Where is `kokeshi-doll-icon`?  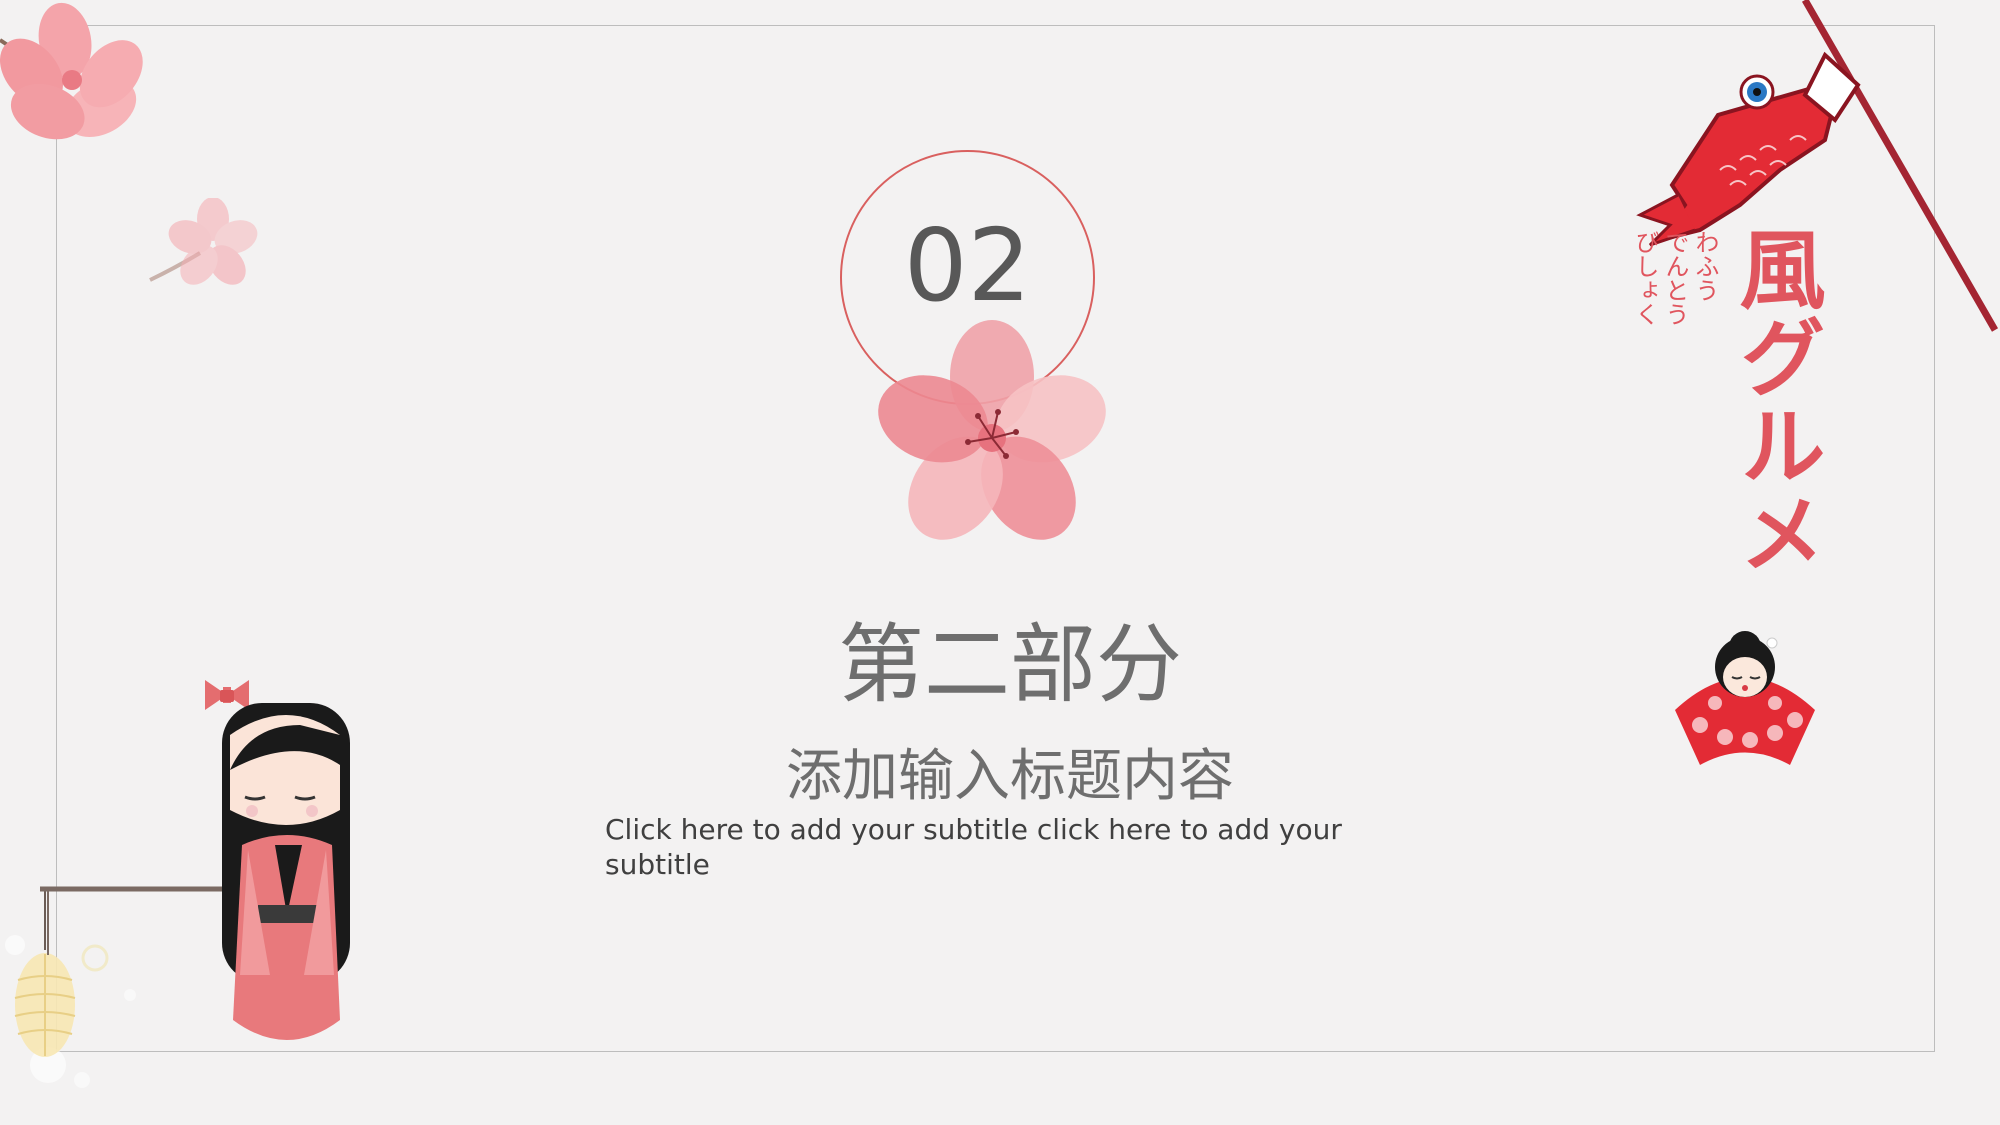 kokeshi-doll-icon is located at coordinates (195, 860).